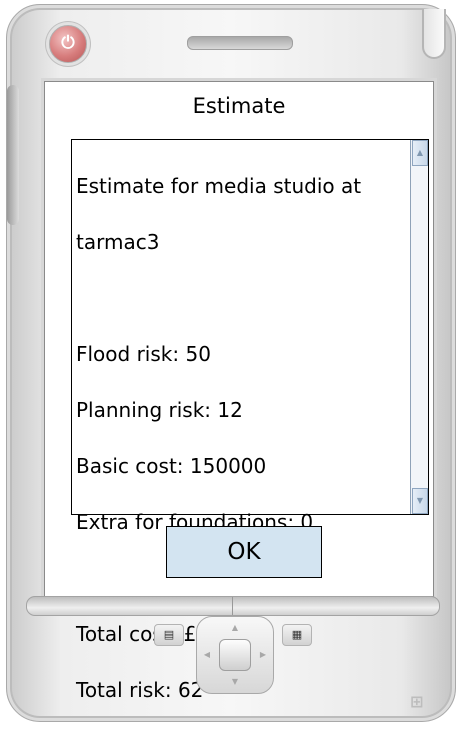 This screenshot has width=463, height=732. I want to click on ok-button: OK, so click(244, 552).